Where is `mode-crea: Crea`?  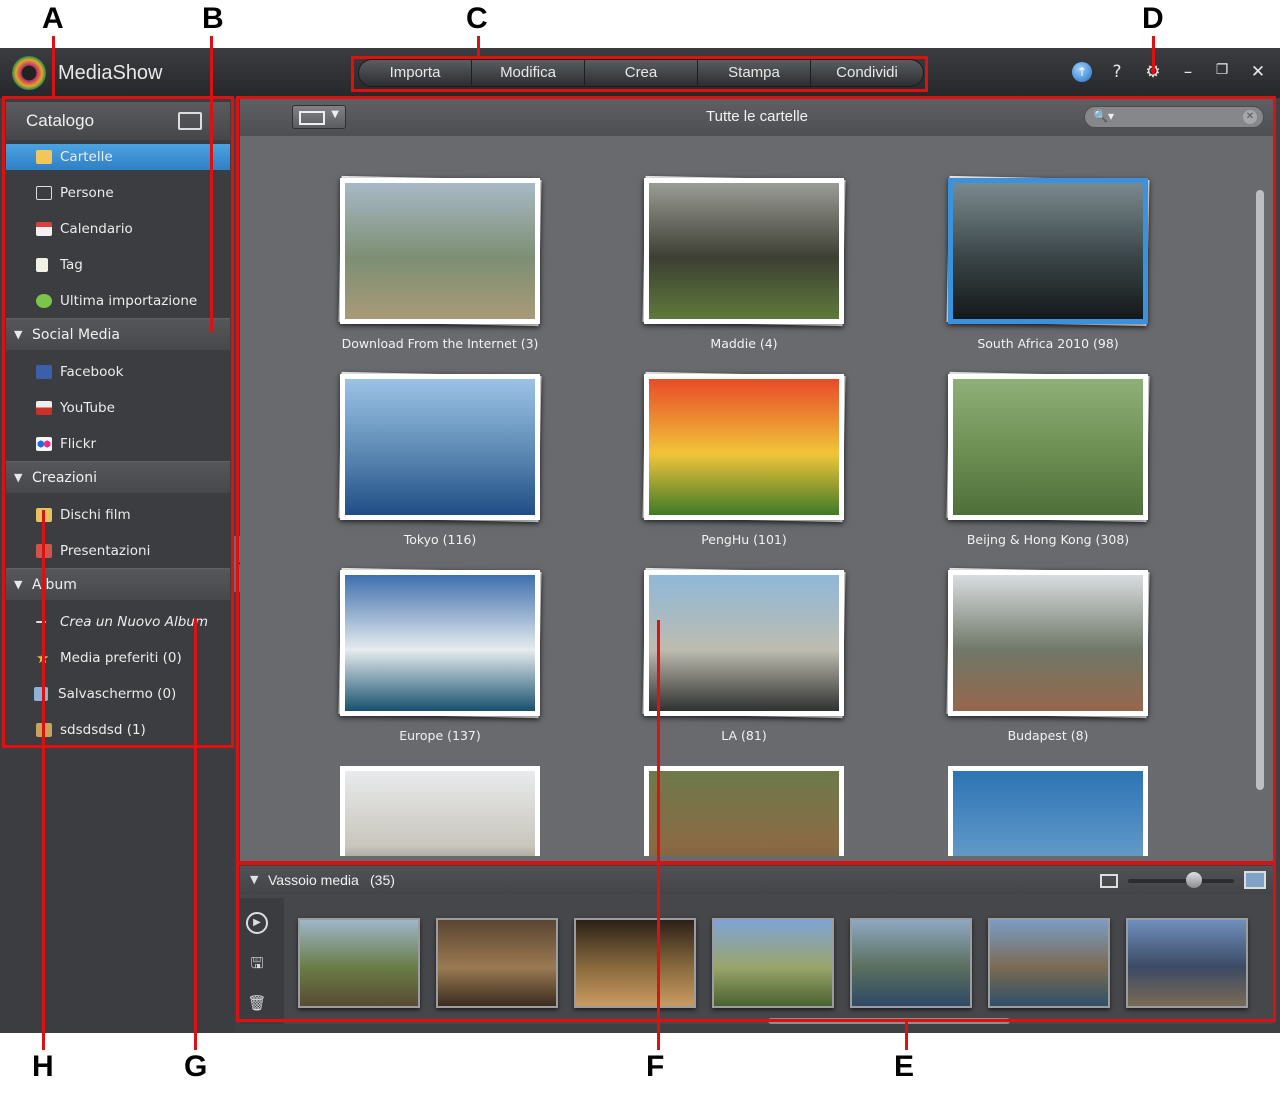
mode-crea: Crea is located at coordinates (641, 73).